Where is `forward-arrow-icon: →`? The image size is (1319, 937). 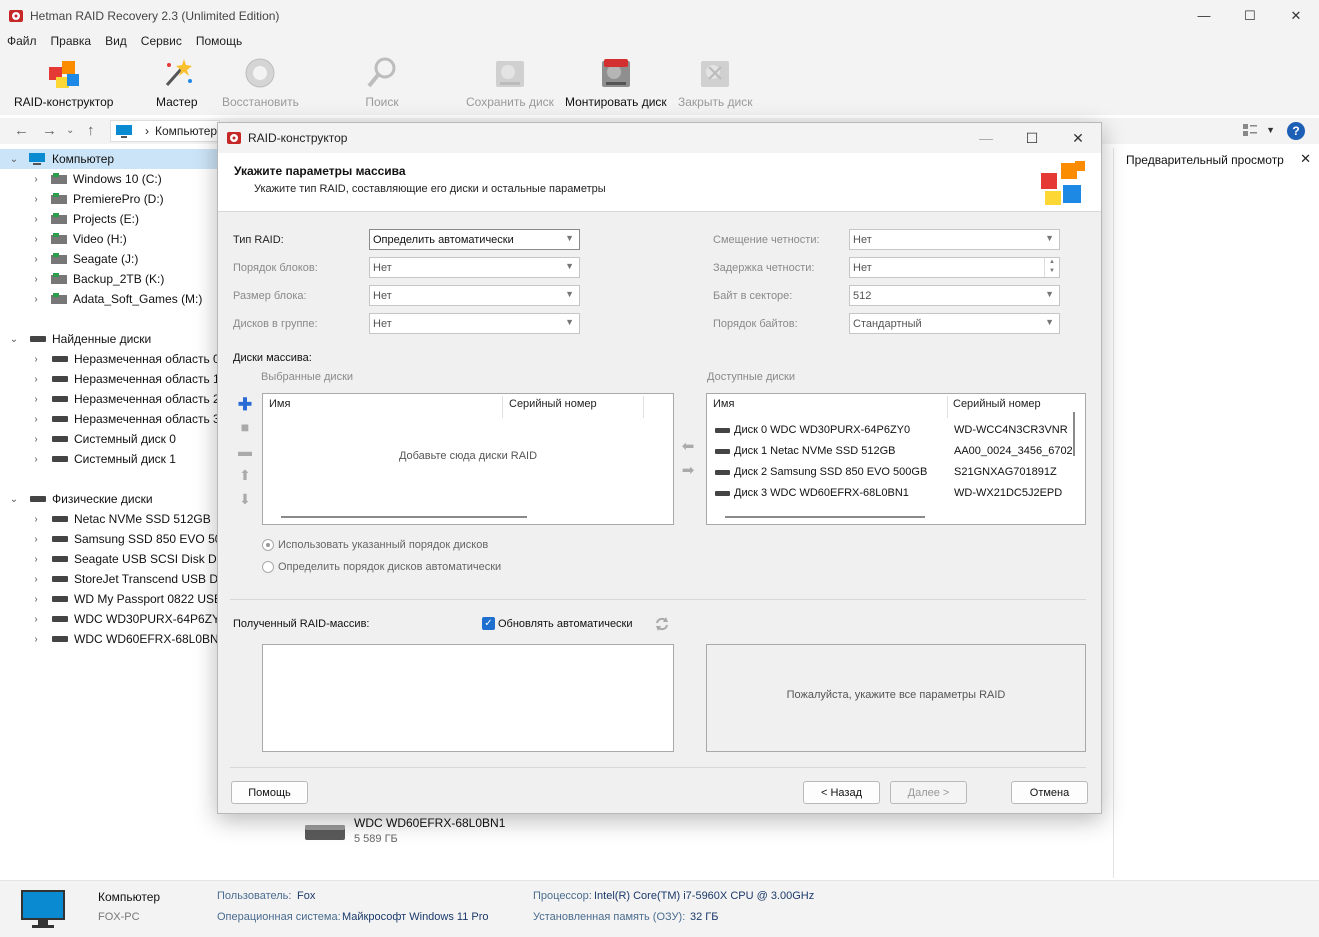
forward-arrow-icon: → is located at coordinates (49, 130).